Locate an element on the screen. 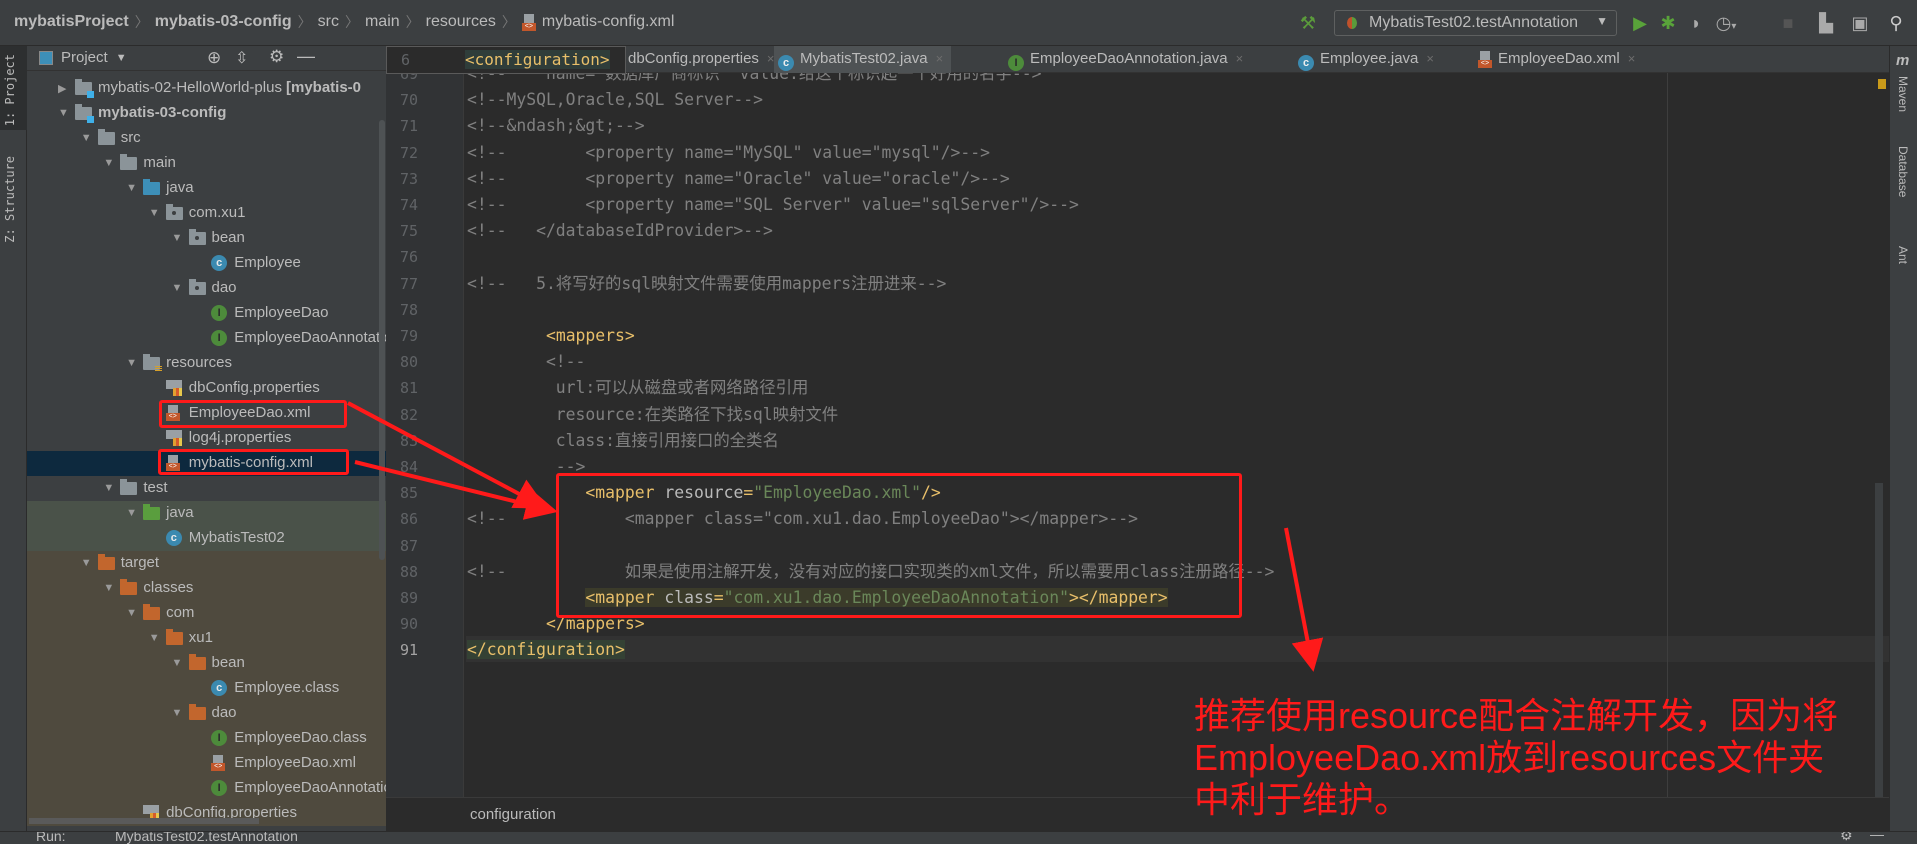 The height and width of the screenshot is (844, 1917). arrow-down-to-note is located at coordinates (1304, 599).